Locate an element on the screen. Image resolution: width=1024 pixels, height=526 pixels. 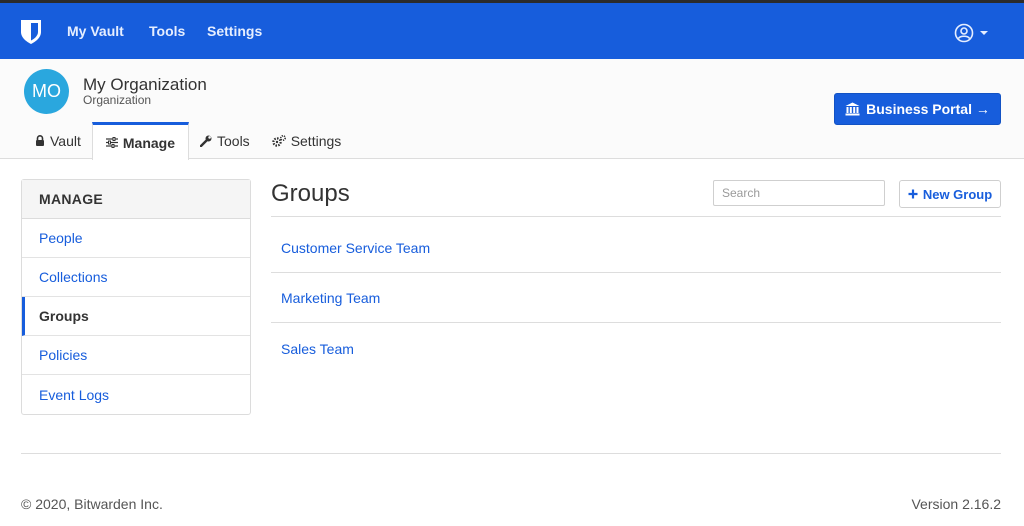
nav-settings: Settings is located at coordinates (234, 31).